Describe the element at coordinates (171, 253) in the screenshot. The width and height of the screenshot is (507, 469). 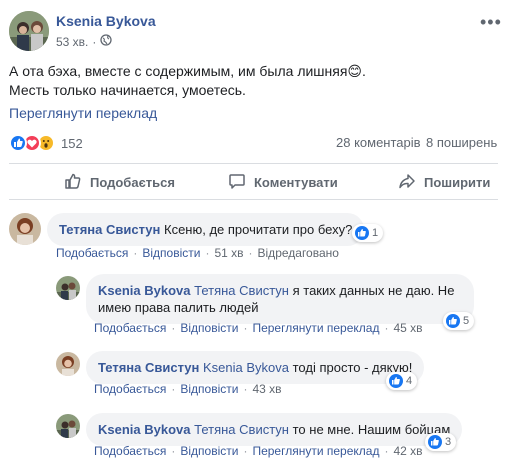
I see `comment-reply-link: Відповісти` at that location.